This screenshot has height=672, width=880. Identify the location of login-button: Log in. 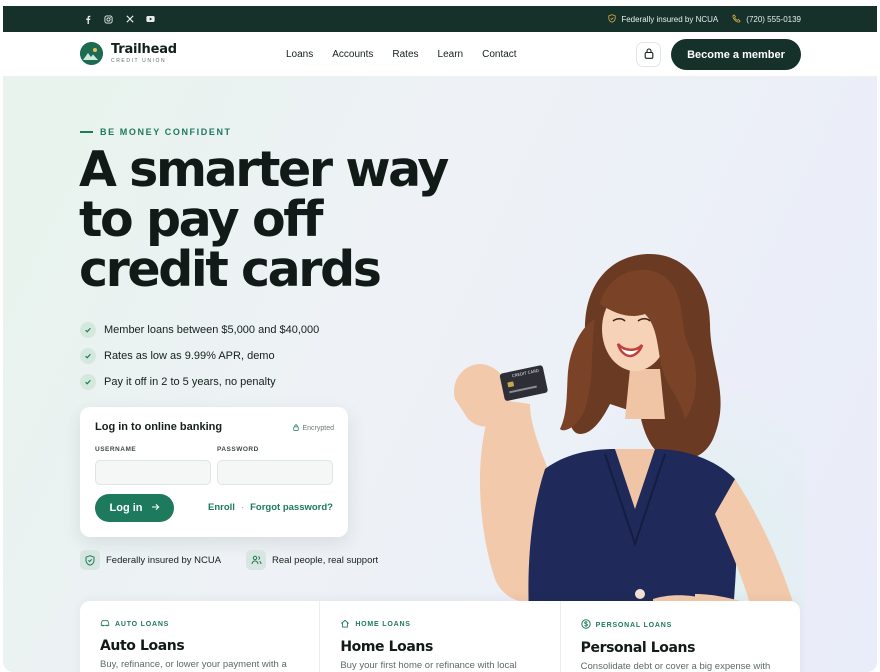
(134, 508).